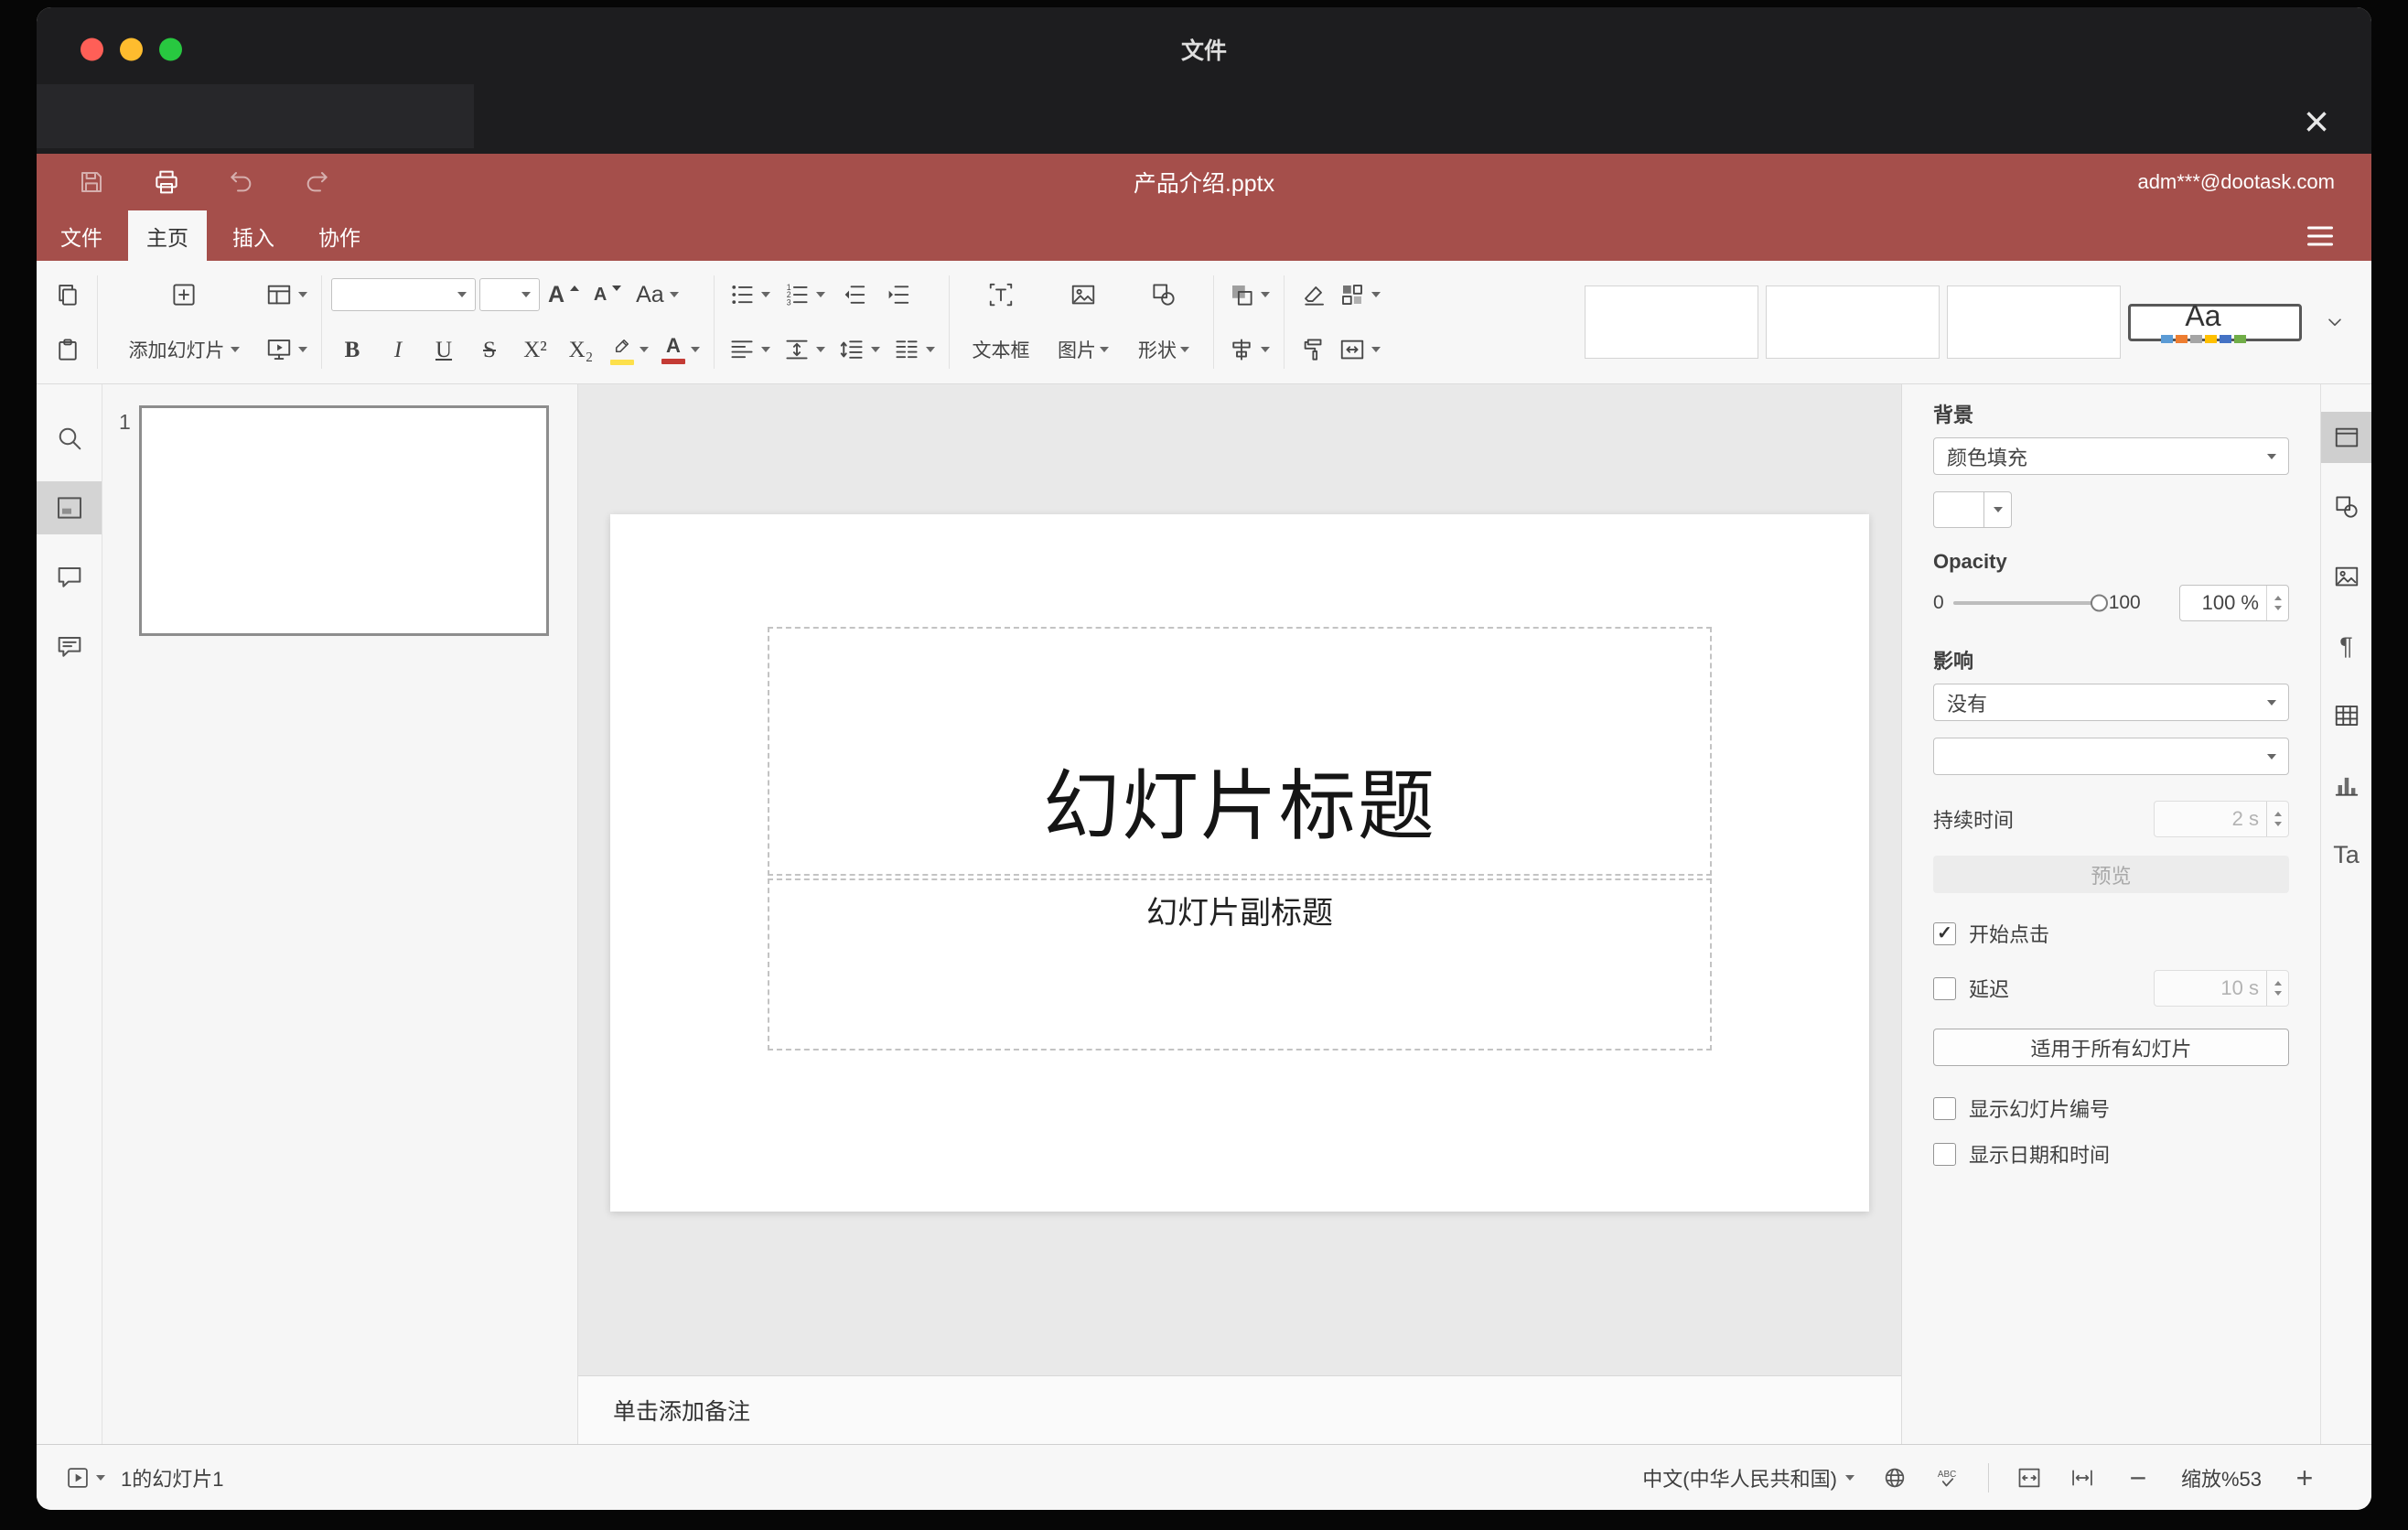 The height and width of the screenshot is (1530, 2408). Describe the element at coordinates (2346, 437) in the screenshot. I see `panel-item-slide-settings` at that location.